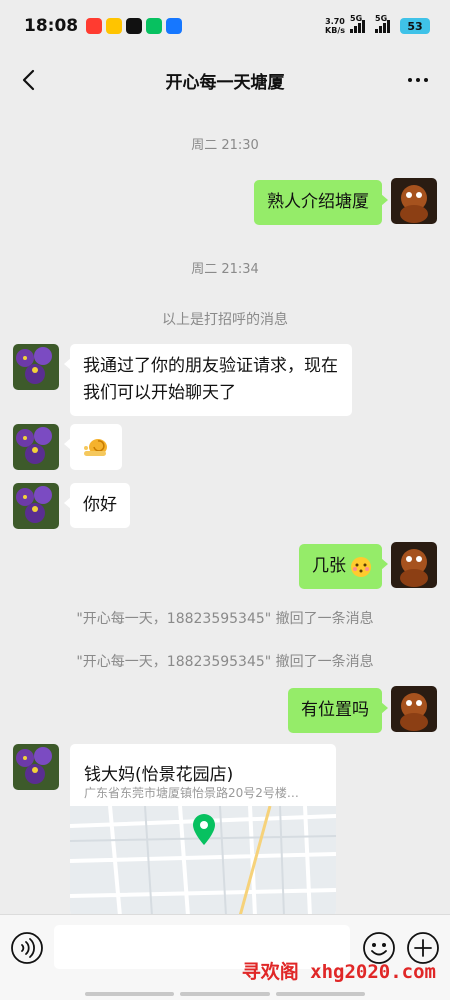 This screenshot has width=450, height=1000. Describe the element at coordinates (361, 567) in the screenshot. I see `blush-emoji-icon` at that location.